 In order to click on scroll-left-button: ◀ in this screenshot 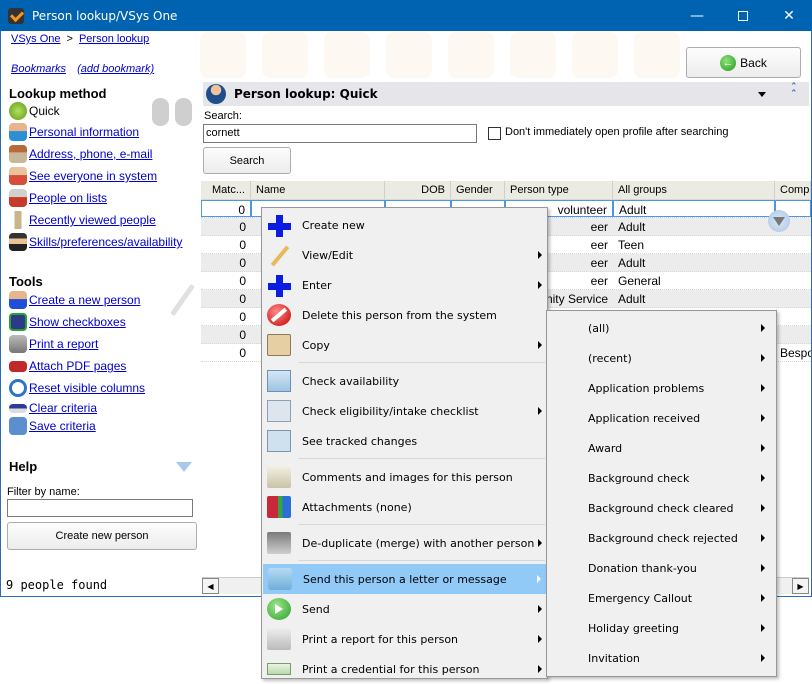, I will do `click(210, 586)`.